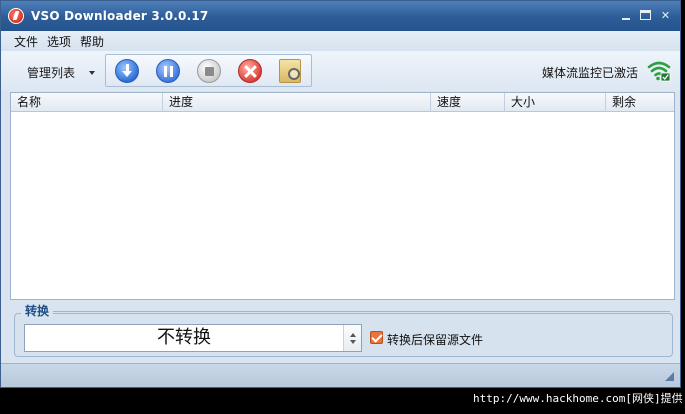 Image resolution: width=685 pixels, height=414 pixels. What do you see at coordinates (376, 337) in the screenshot?
I see `keep-source-checkbox` at bounding box center [376, 337].